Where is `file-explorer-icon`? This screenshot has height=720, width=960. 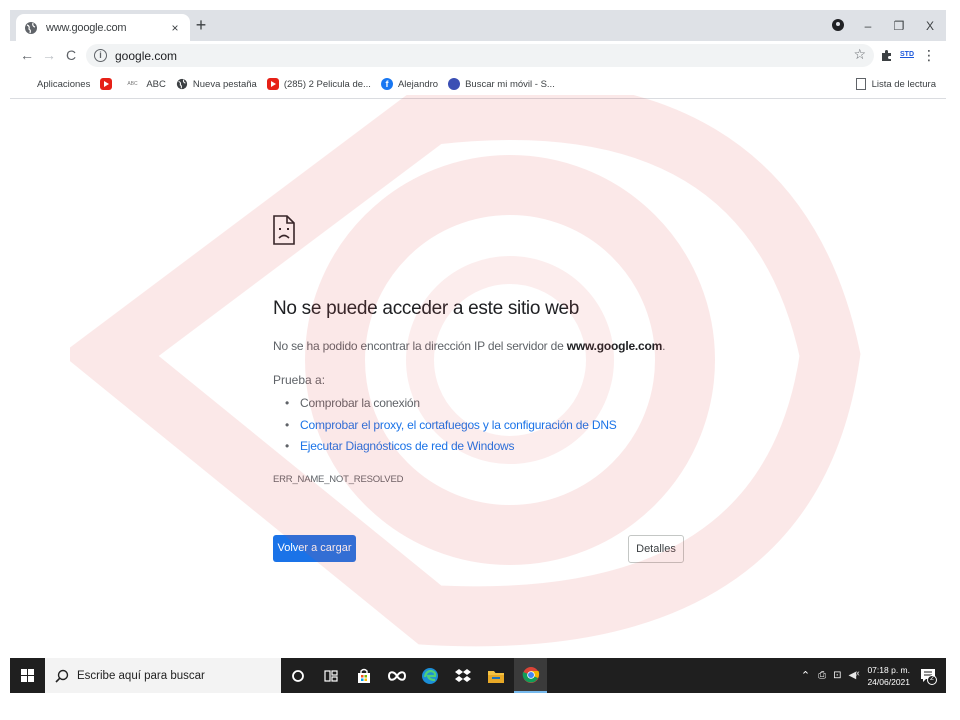 file-explorer-icon is located at coordinates (495, 675).